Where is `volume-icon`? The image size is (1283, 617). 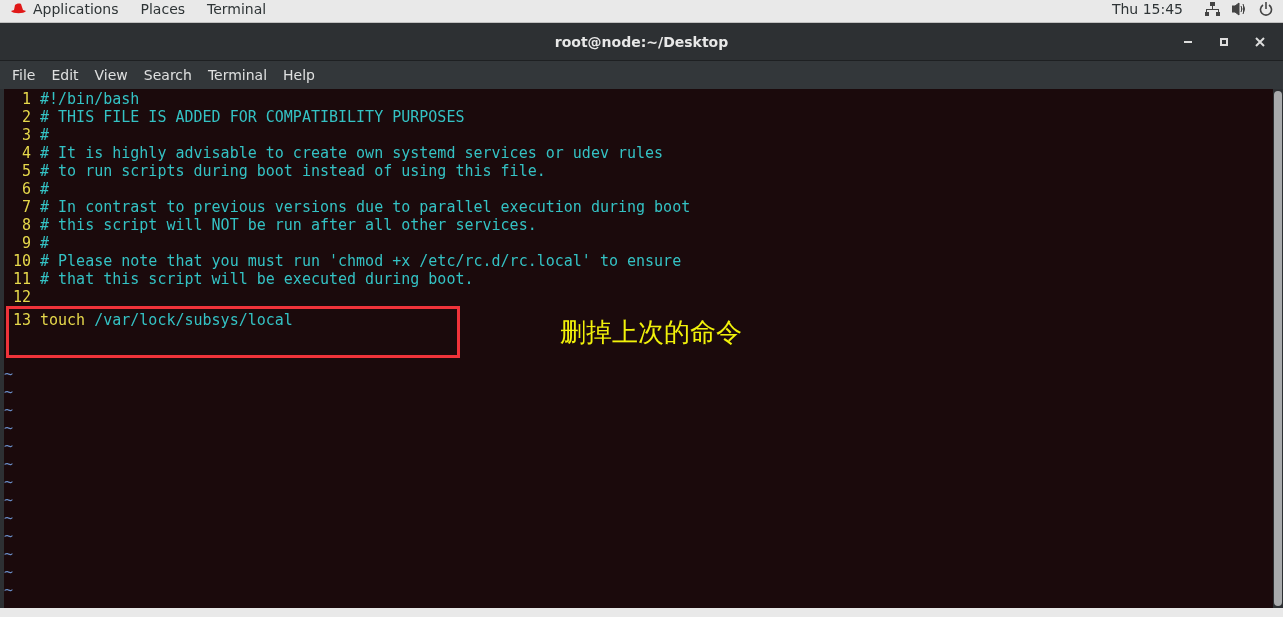 volume-icon is located at coordinates (1239, 8).